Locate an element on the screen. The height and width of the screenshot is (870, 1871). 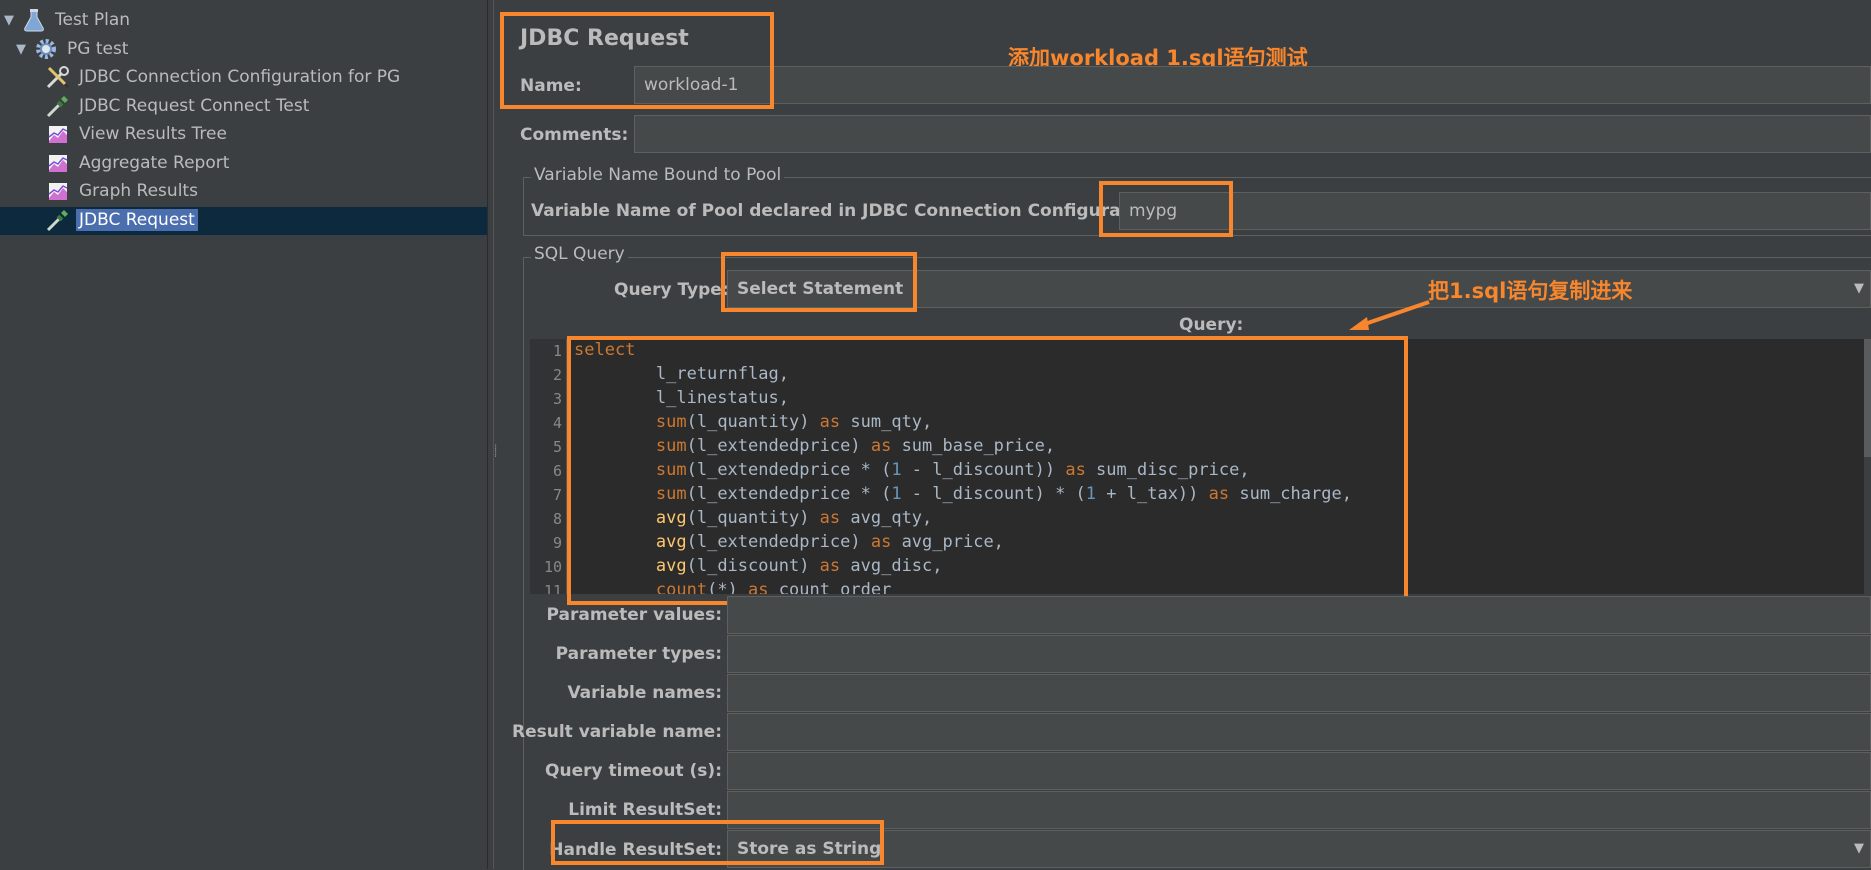
tree-item-jdbc-connection-config: JDBC Connection Configuration for PG is located at coordinates (223, 77).